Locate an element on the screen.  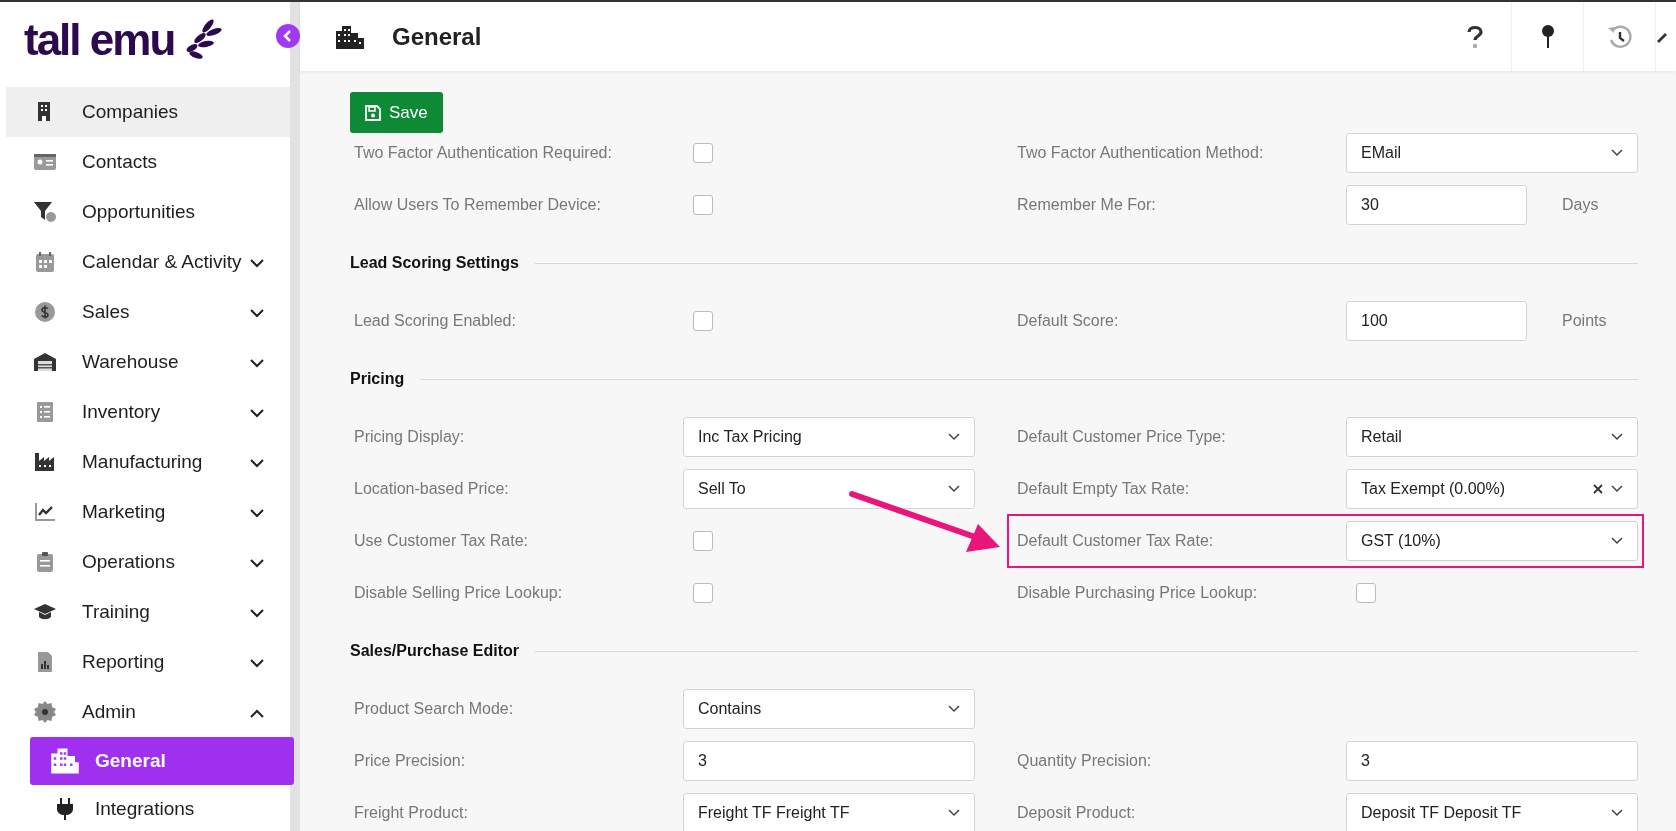
nav-item: Admin is located at coordinates (148, 712).